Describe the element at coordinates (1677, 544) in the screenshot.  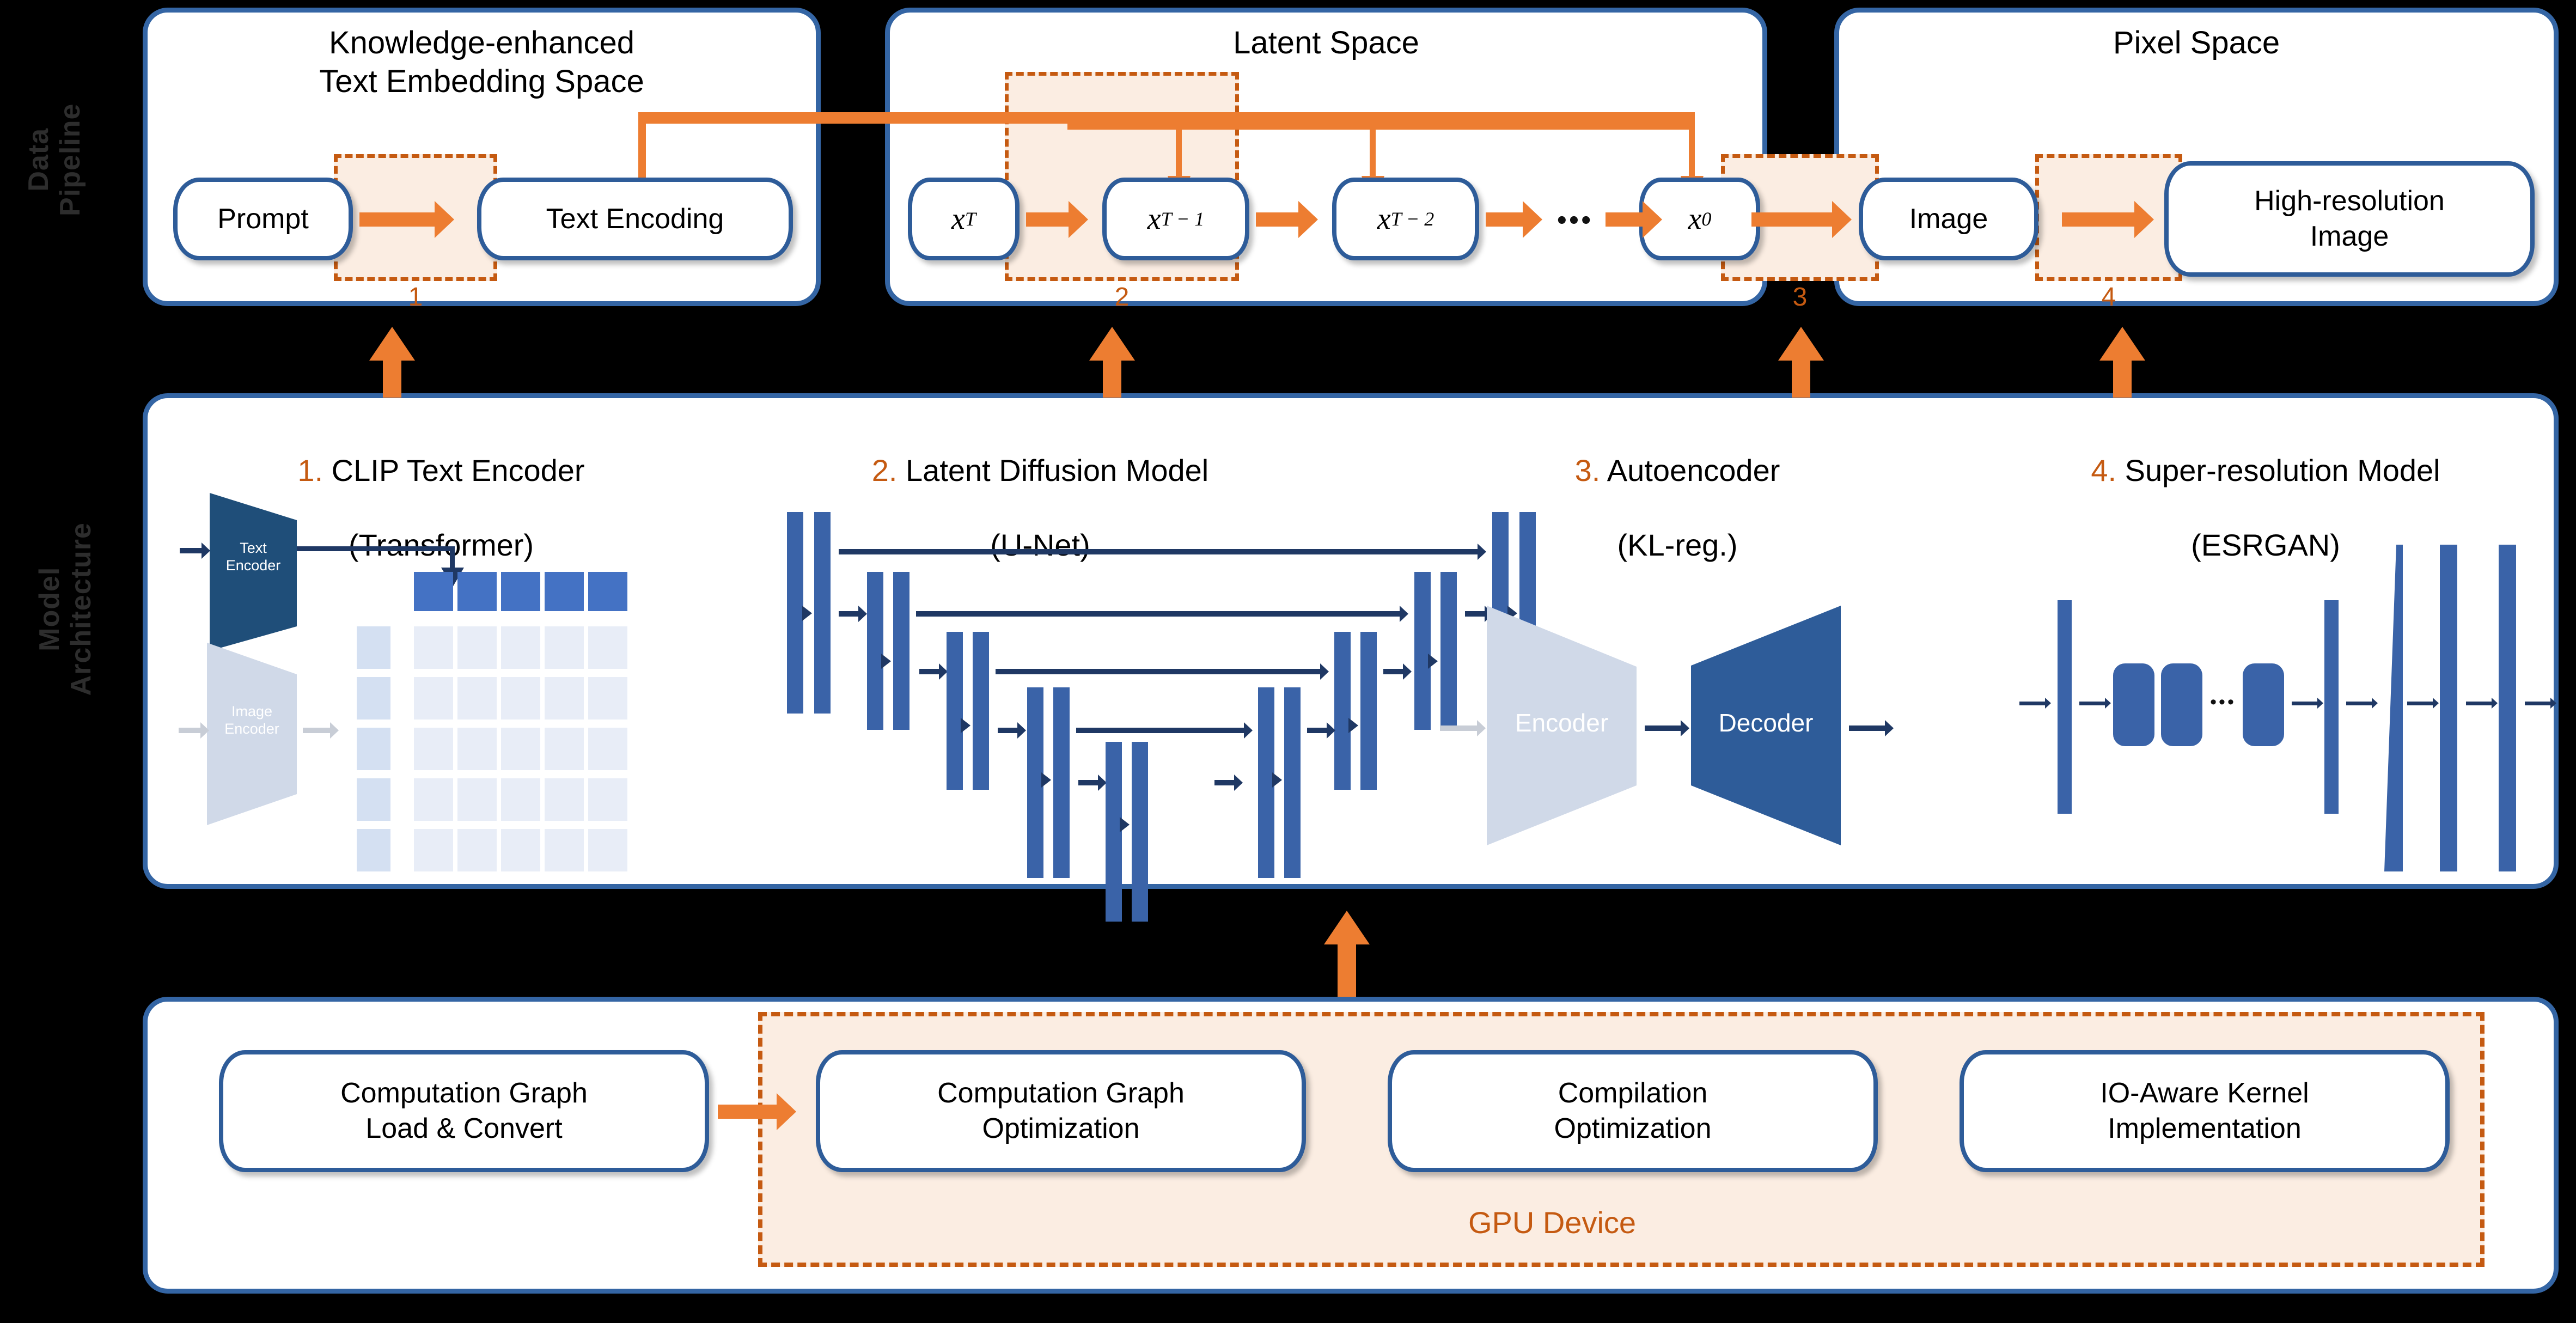
I see `model-section-subtitle-3: (KL-reg.)` at that location.